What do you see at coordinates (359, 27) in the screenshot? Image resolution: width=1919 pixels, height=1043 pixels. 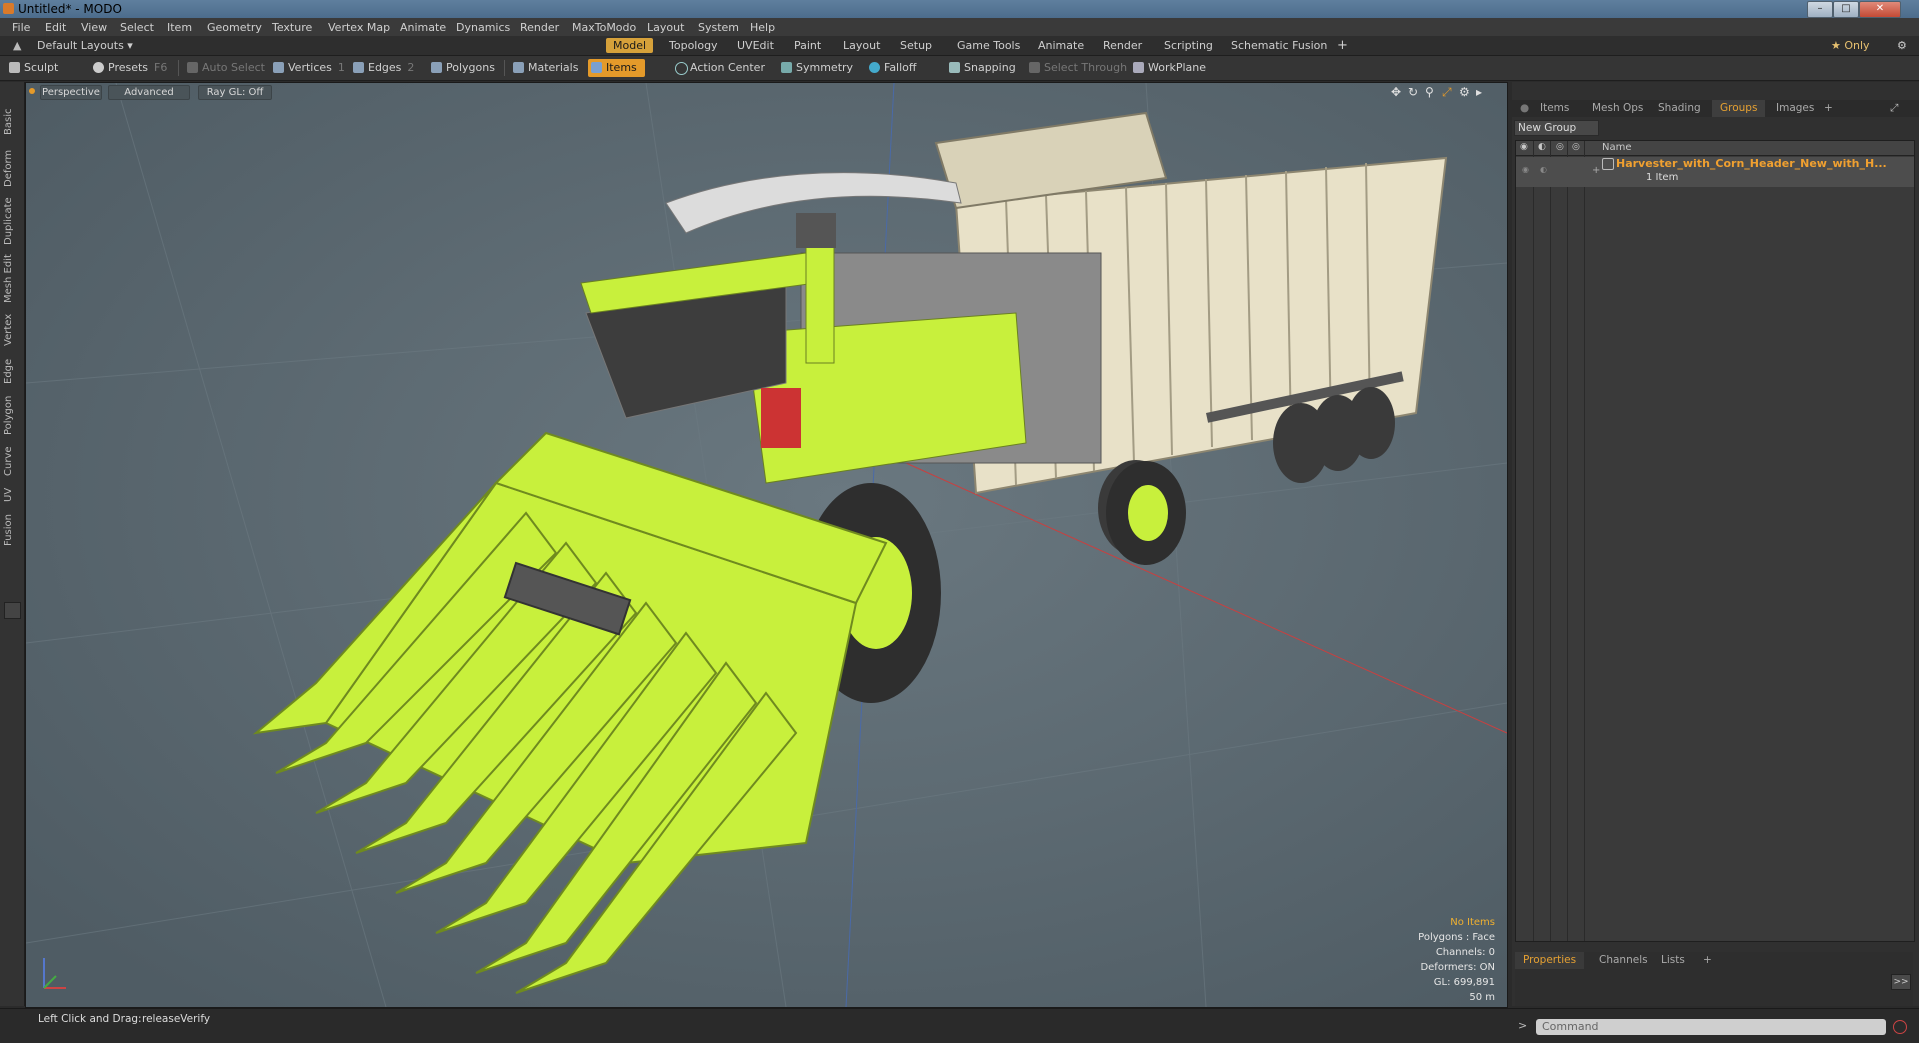 I see `menu-vertex-map: Vertex Map` at bounding box center [359, 27].